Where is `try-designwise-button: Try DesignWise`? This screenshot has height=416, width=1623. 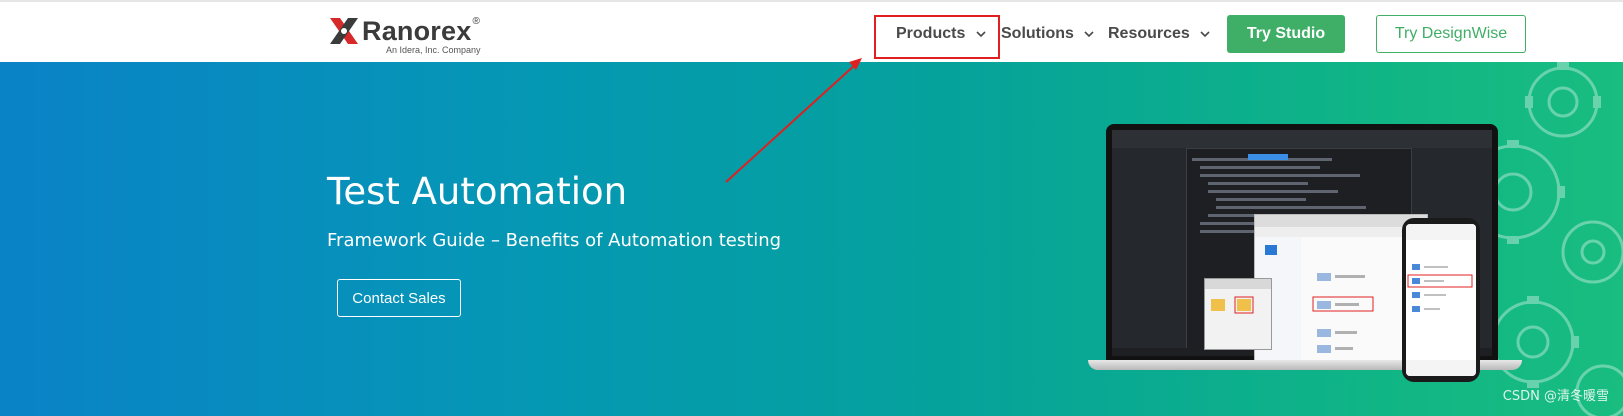 try-designwise-button: Try DesignWise is located at coordinates (1451, 34).